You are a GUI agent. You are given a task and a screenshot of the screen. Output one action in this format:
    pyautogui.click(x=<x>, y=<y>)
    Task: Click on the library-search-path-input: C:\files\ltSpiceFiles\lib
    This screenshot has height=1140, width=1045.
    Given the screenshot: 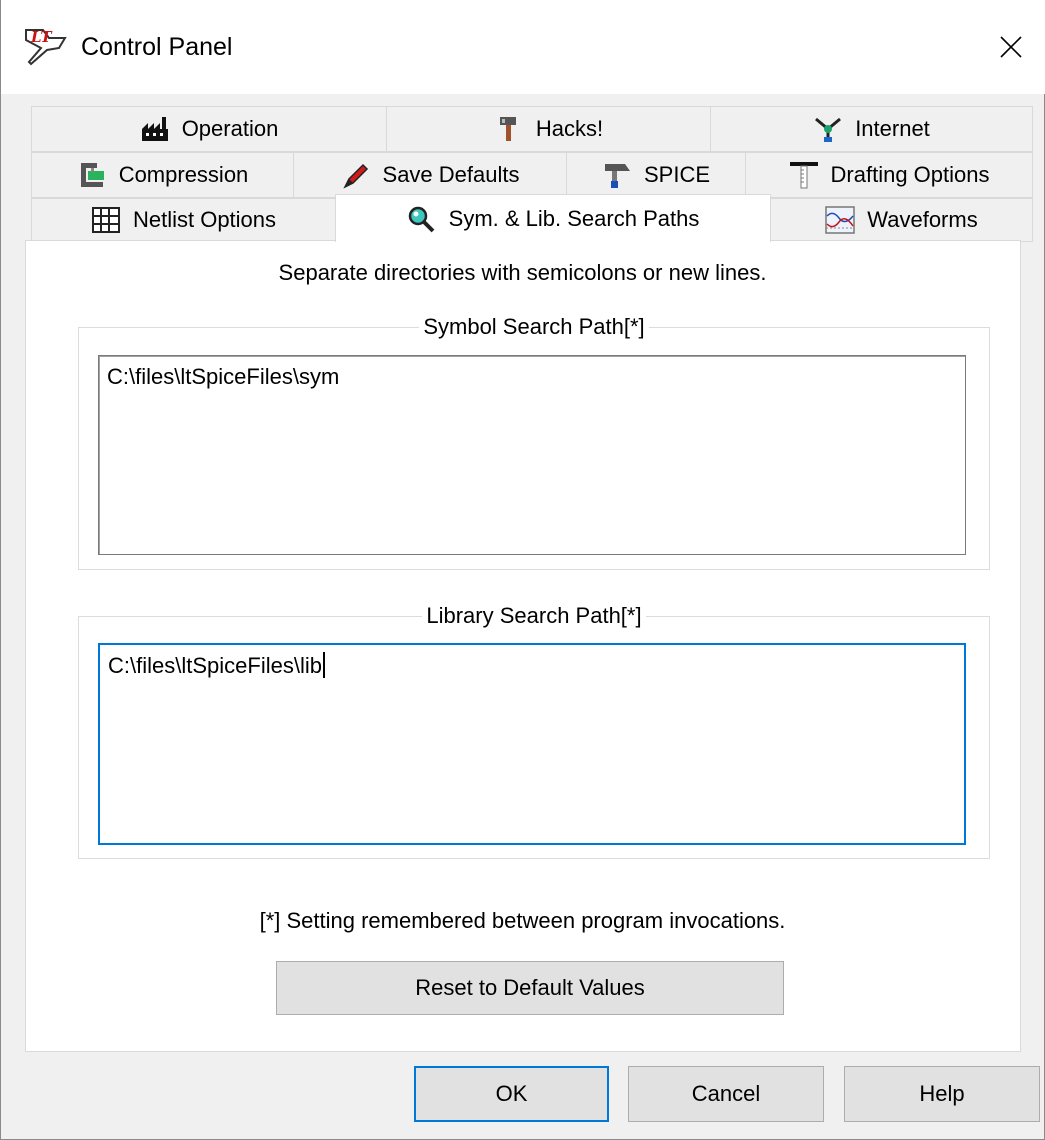 What is the action you would take?
    pyautogui.click(x=532, y=744)
    